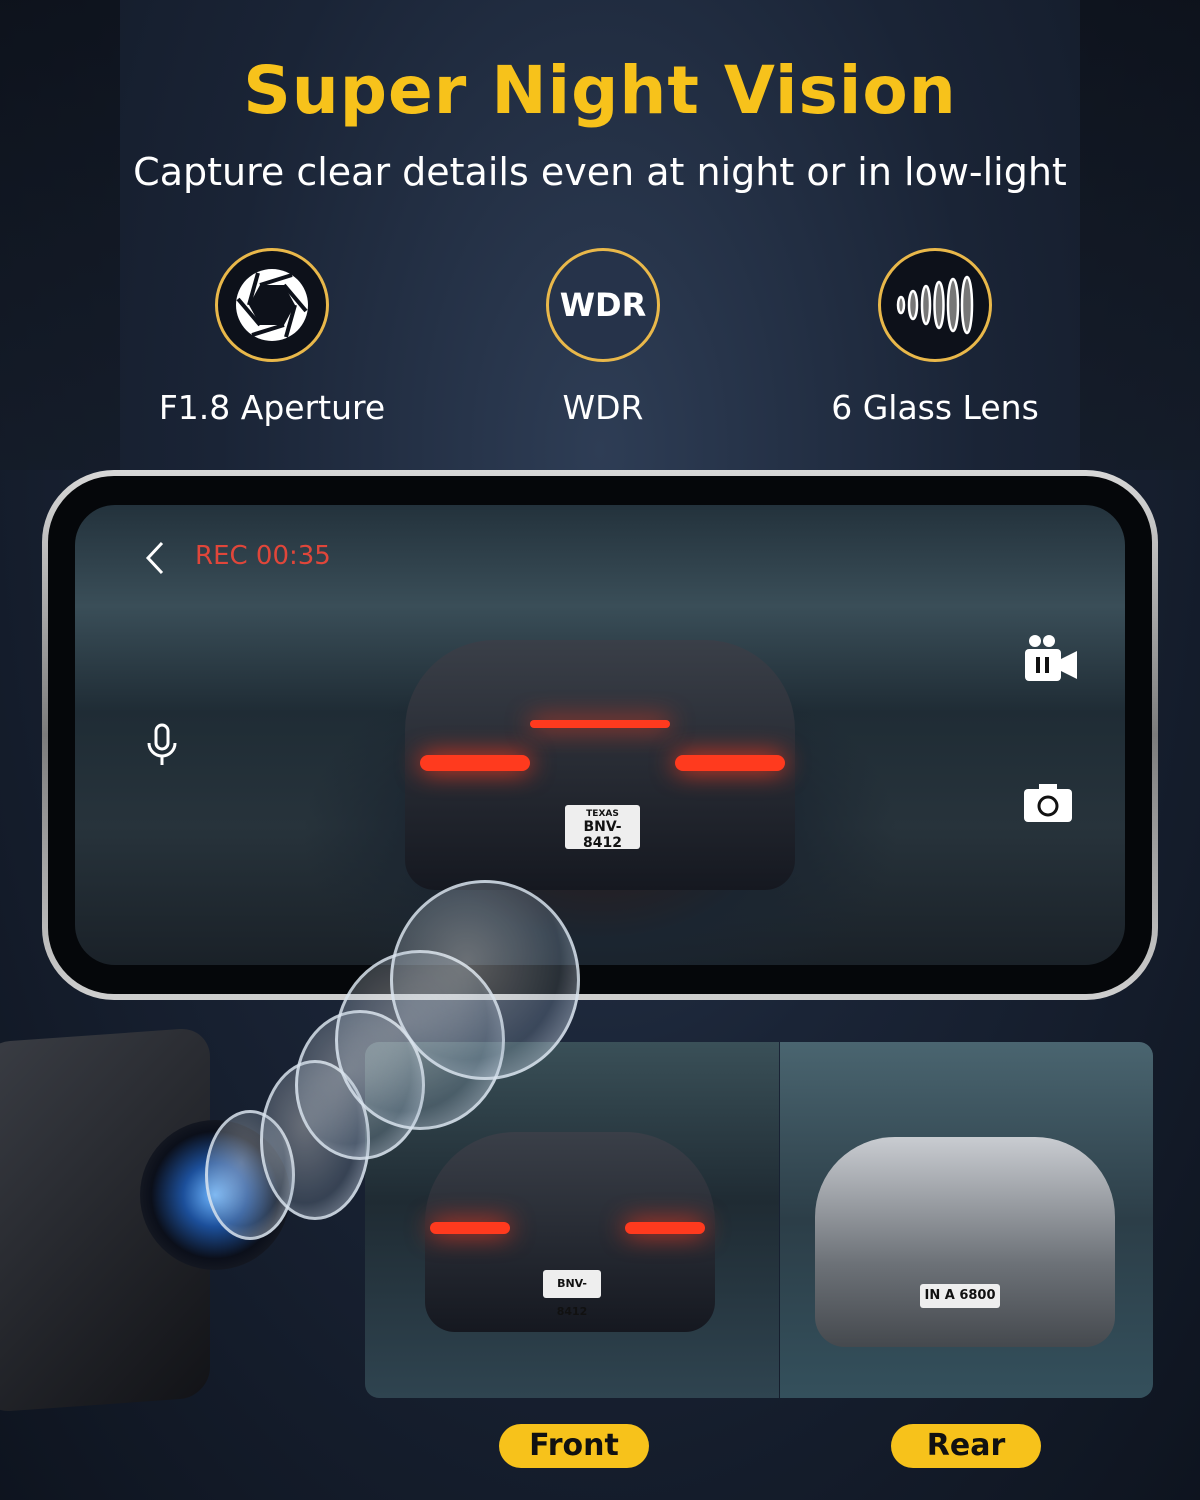 This screenshot has height=1500, width=1200. I want to click on front-label: Front, so click(574, 1446).